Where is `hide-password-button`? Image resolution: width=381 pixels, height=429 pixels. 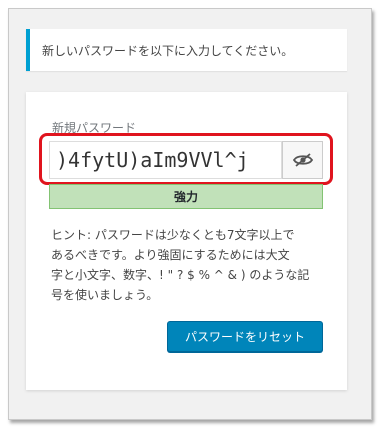
hide-password-button is located at coordinates (302, 160).